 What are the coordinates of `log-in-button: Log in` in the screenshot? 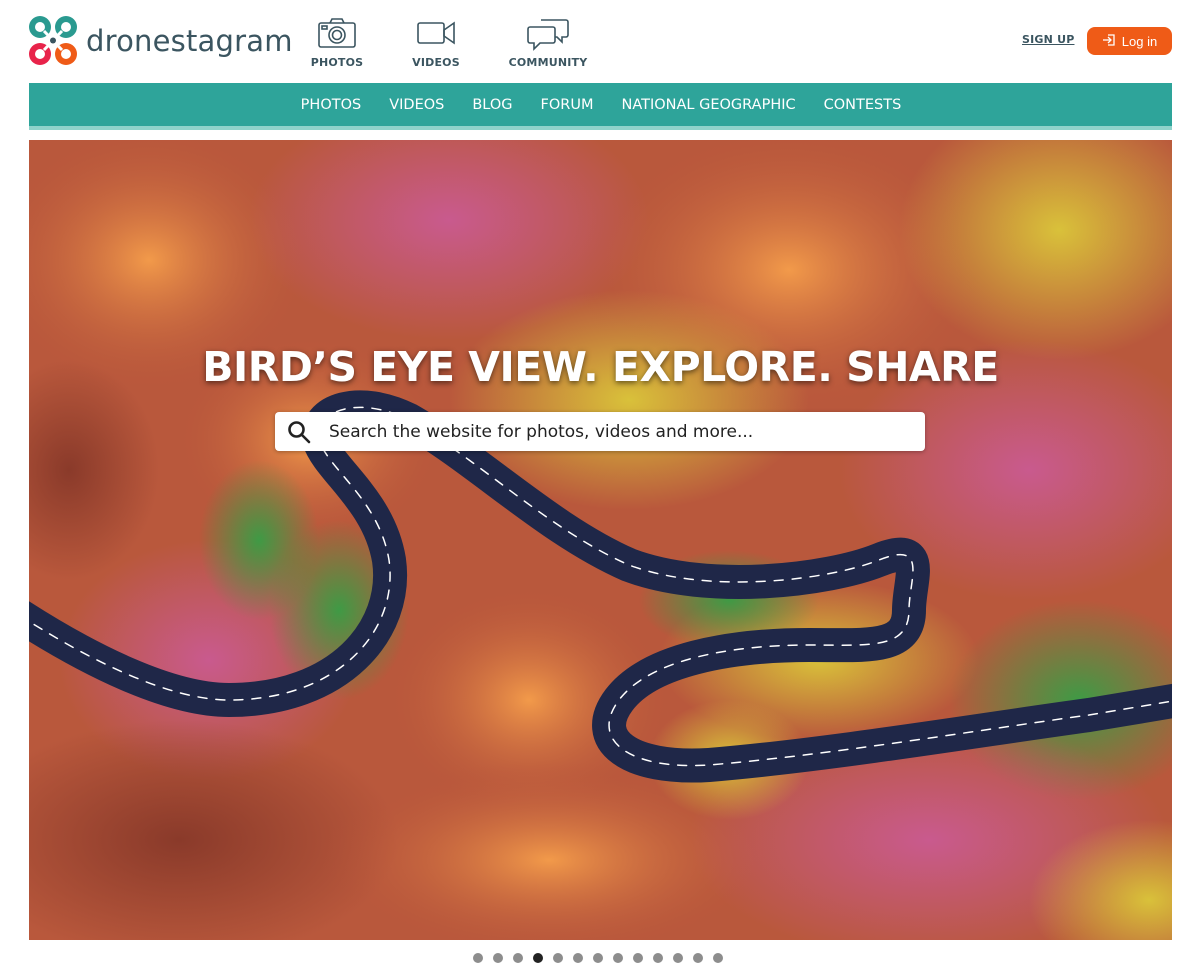 It's located at (1129, 41).